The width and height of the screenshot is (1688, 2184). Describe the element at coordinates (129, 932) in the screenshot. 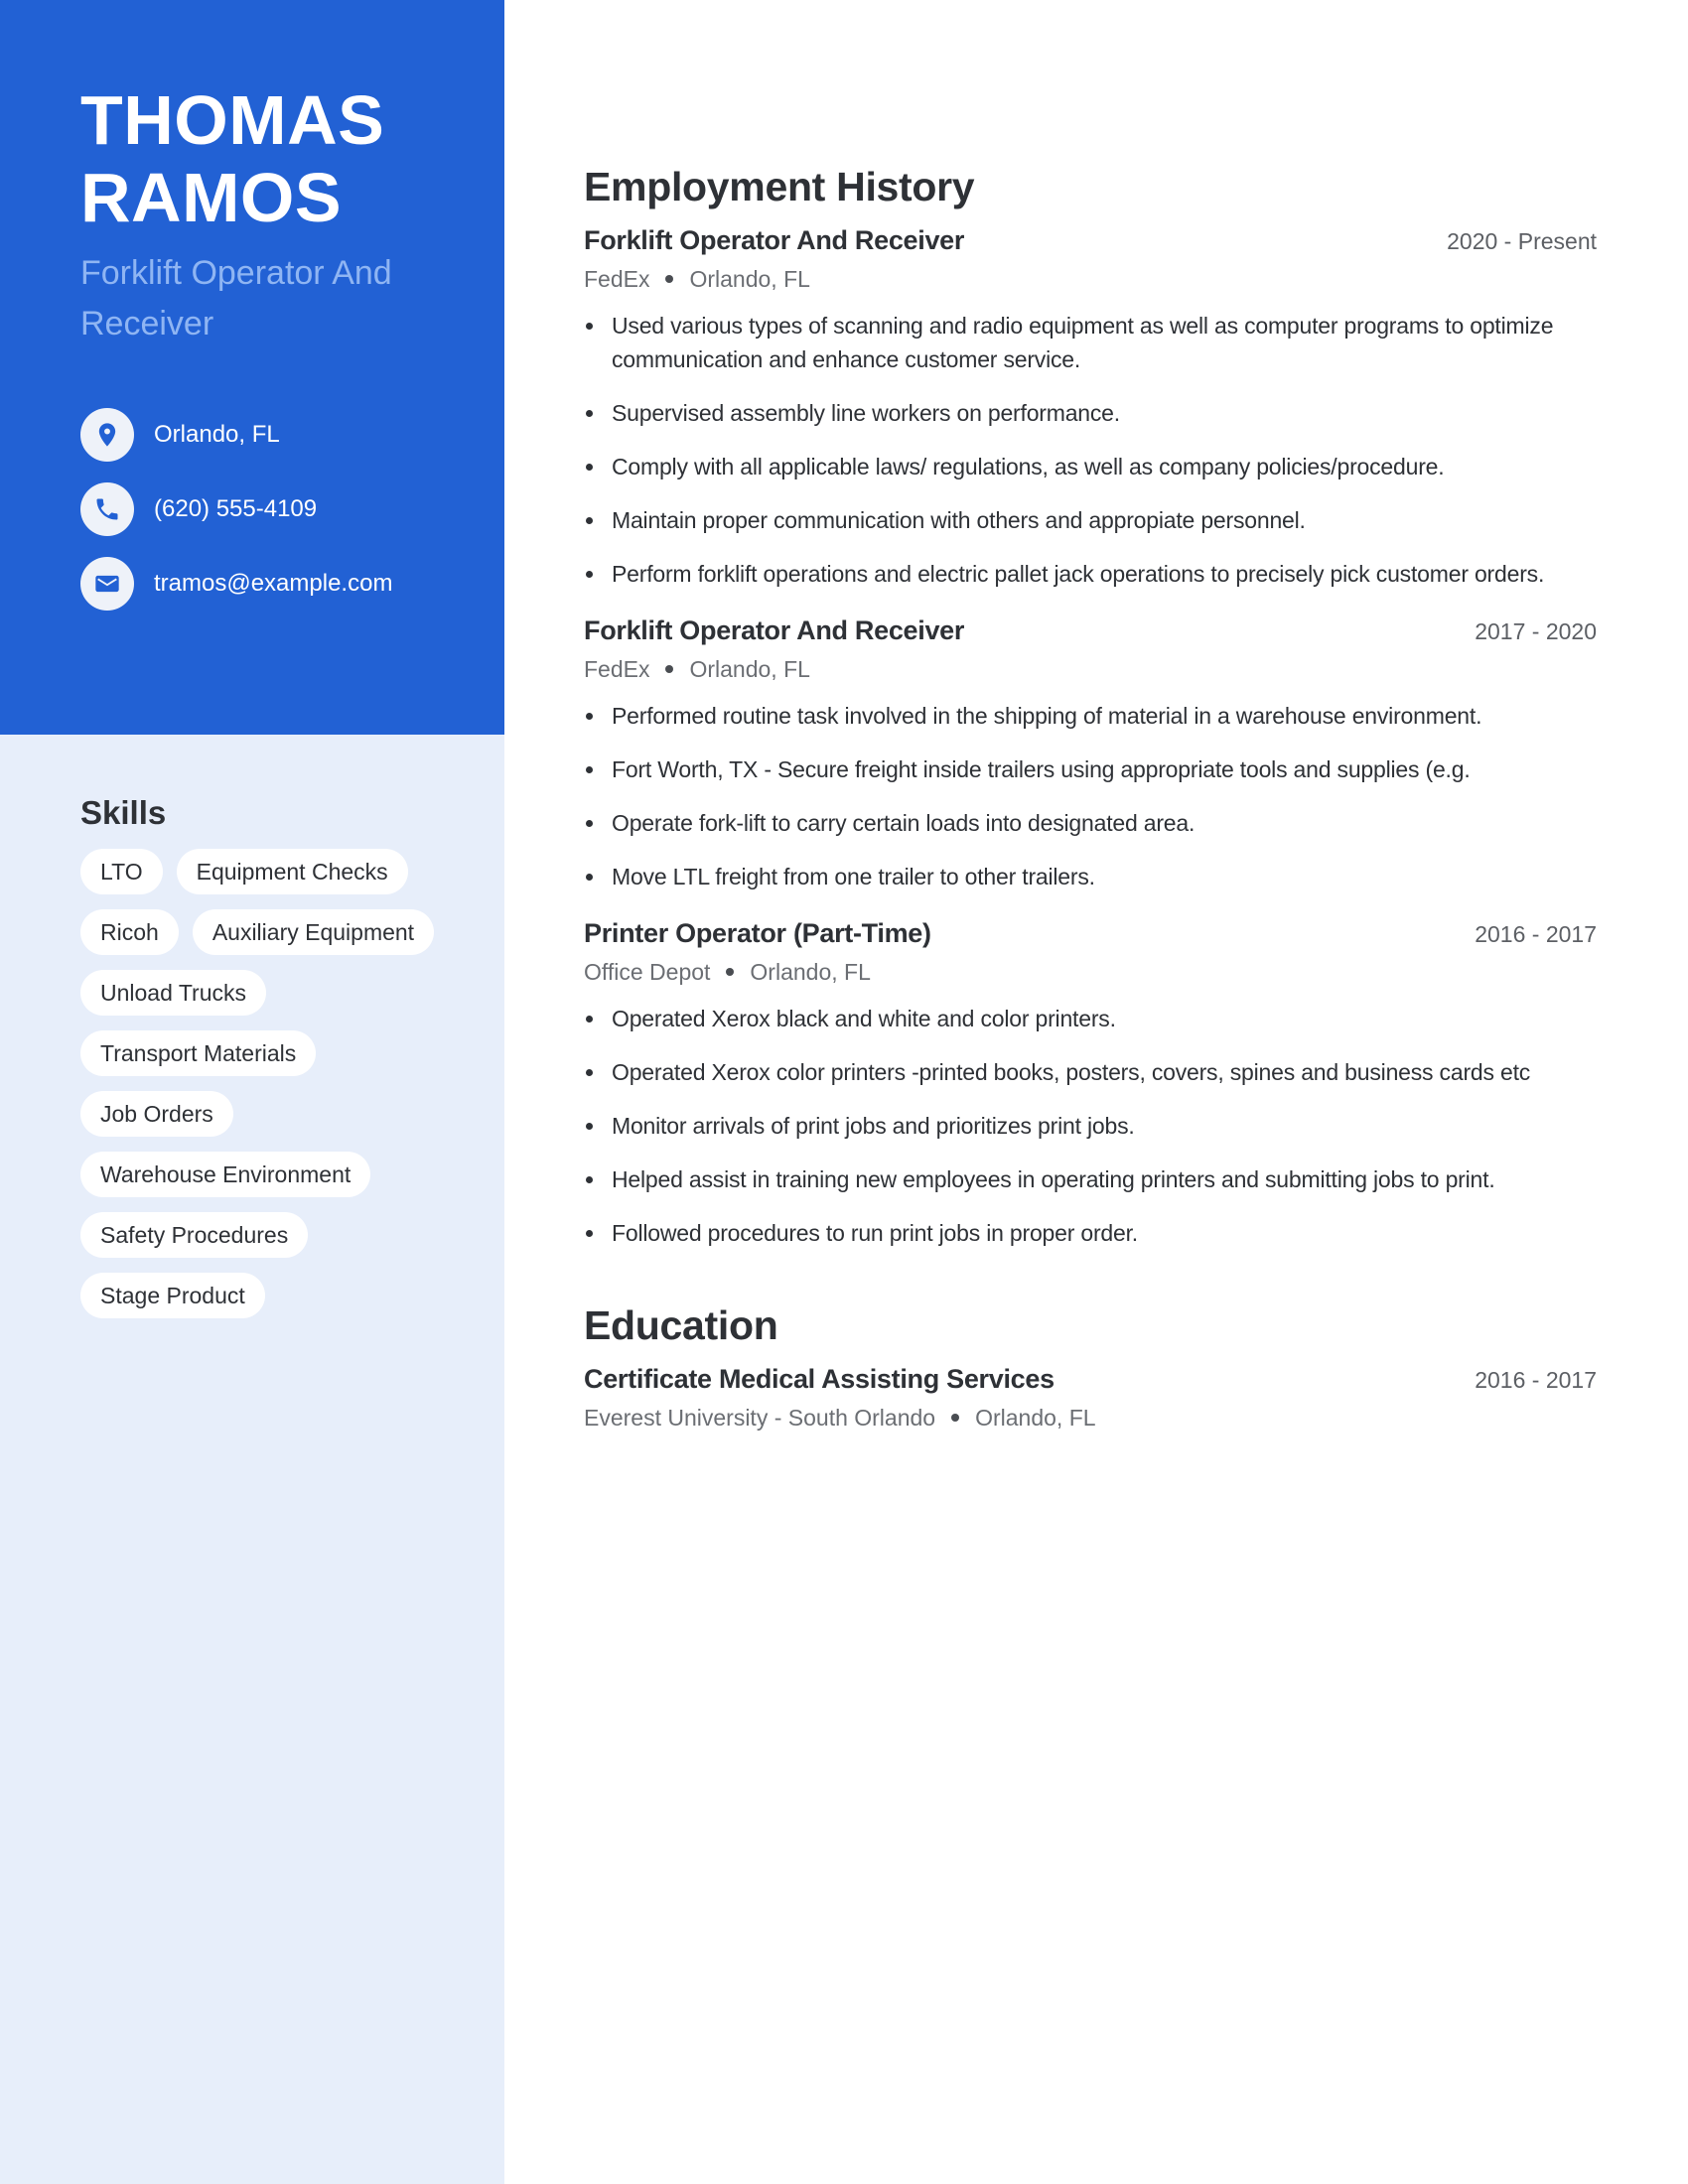

I see `skill-chip: Ricoh` at that location.